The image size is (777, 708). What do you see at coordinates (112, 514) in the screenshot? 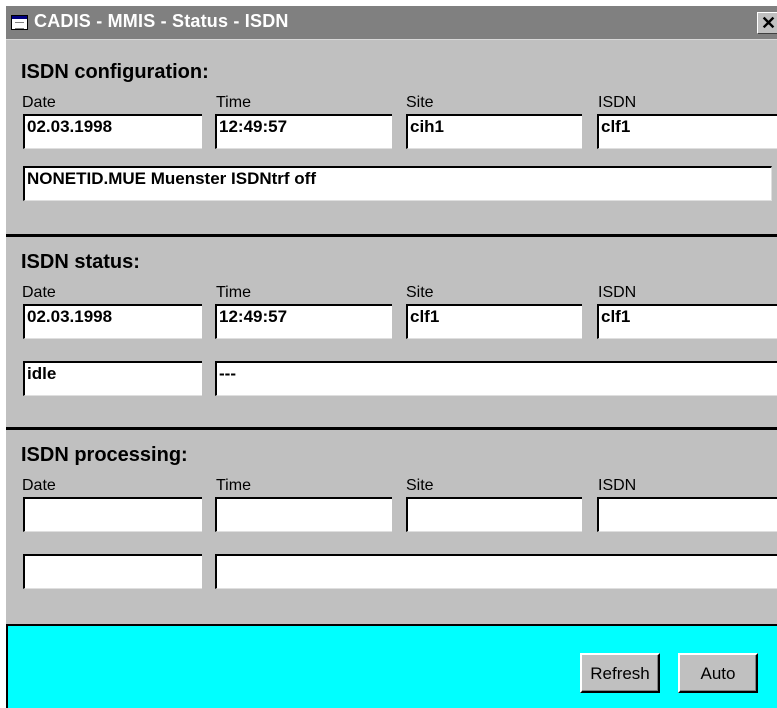
I see `processing-date-field` at bounding box center [112, 514].